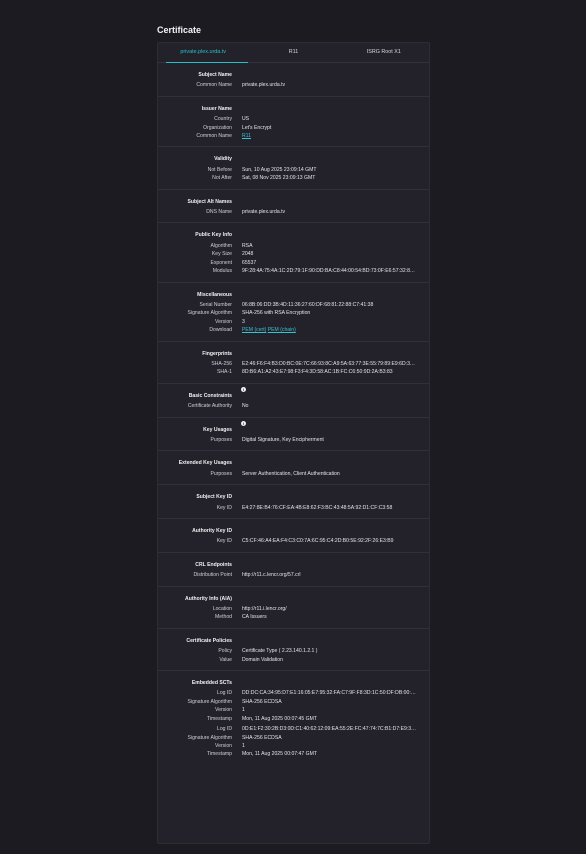  What do you see at coordinates (211, 683) in the screenshot?
I see `section-heading: Embedded SCTs` at bounding box center [211, 683].